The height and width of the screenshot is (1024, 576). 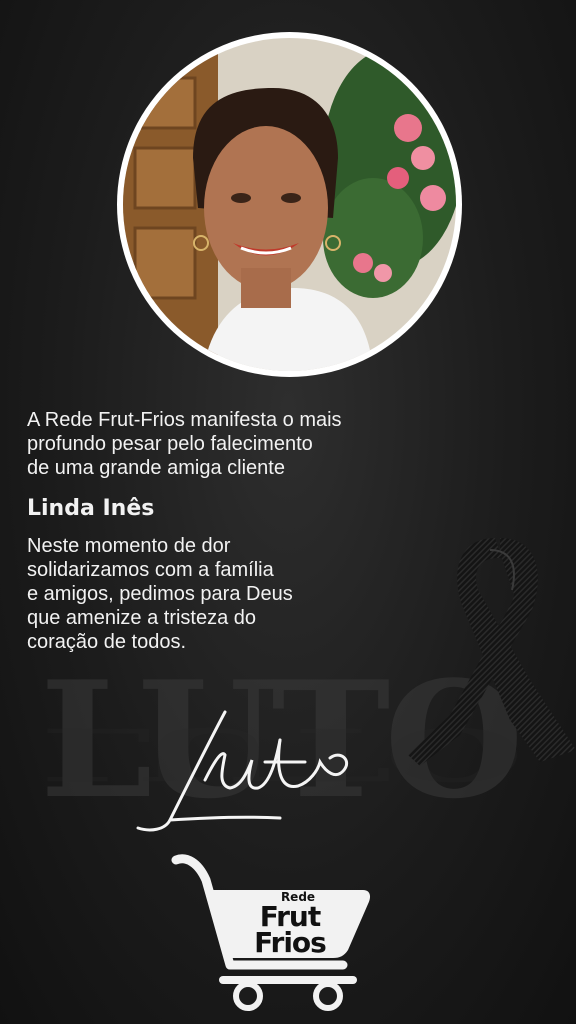 What do you see at coordinates (106, 642) in the screenshot?
I see `message-line: coração de todos.` at bounding box center [106, 642].